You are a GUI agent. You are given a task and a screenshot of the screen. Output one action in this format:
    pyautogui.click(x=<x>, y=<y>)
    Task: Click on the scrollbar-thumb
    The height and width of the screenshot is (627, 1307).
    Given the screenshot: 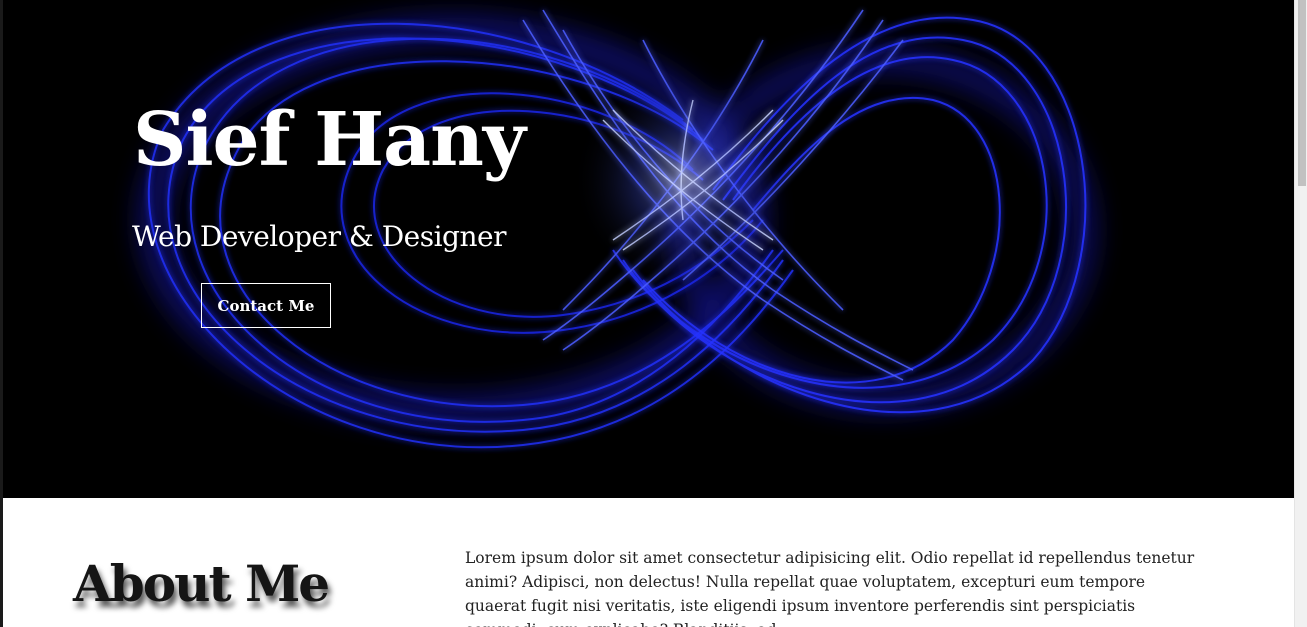 What is the action you would take?
    pyautogui.click(x=1302, y=93)
    